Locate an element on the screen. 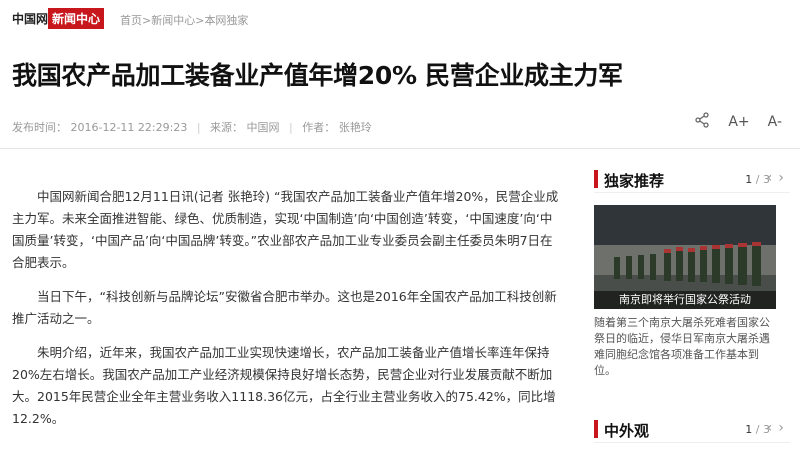 This screenshot has width=800, height=456. time-label: 发布时间： is located at coordinates (39, 127).